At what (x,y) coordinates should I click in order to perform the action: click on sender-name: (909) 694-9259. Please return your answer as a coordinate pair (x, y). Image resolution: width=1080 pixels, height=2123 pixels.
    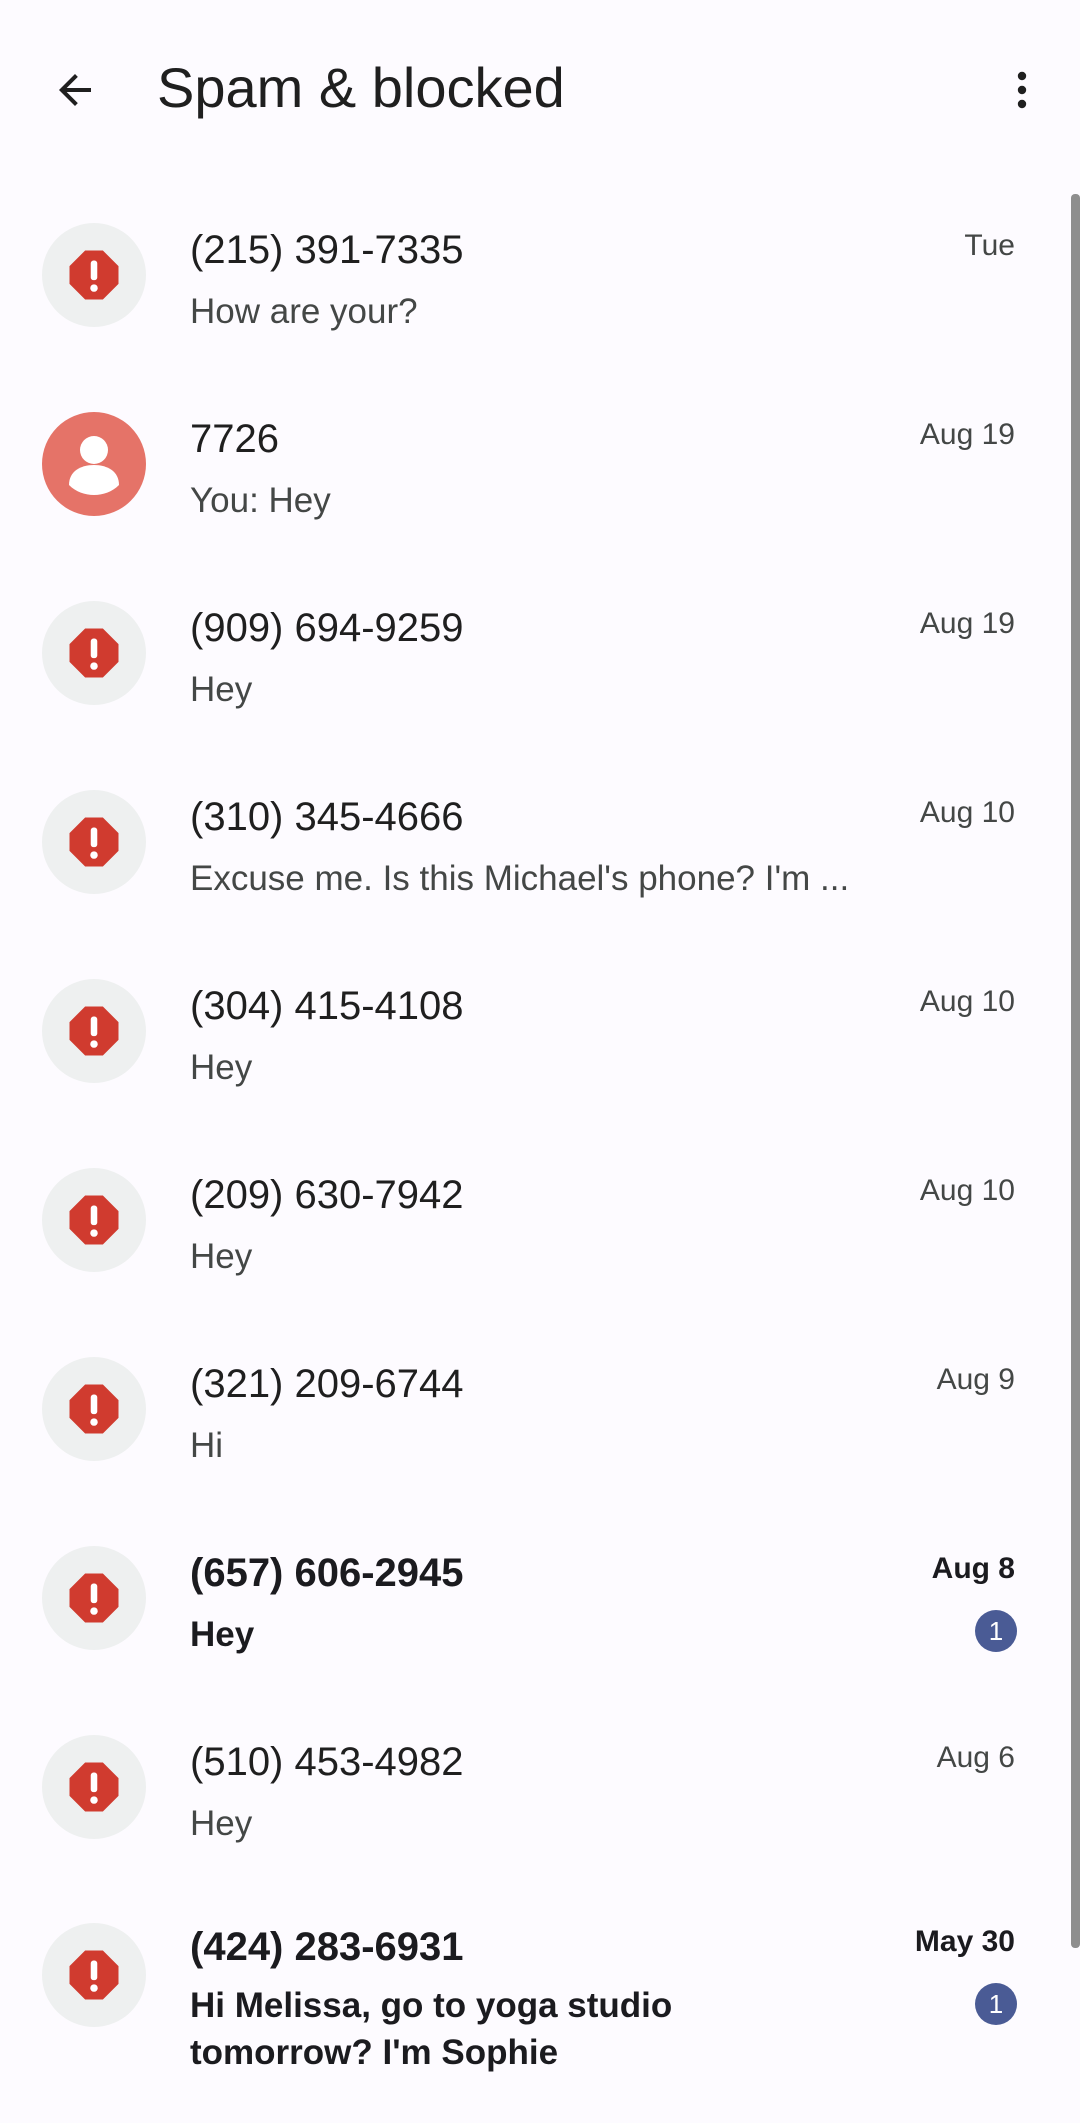
    Looking at the image, I should click on (327, 628).